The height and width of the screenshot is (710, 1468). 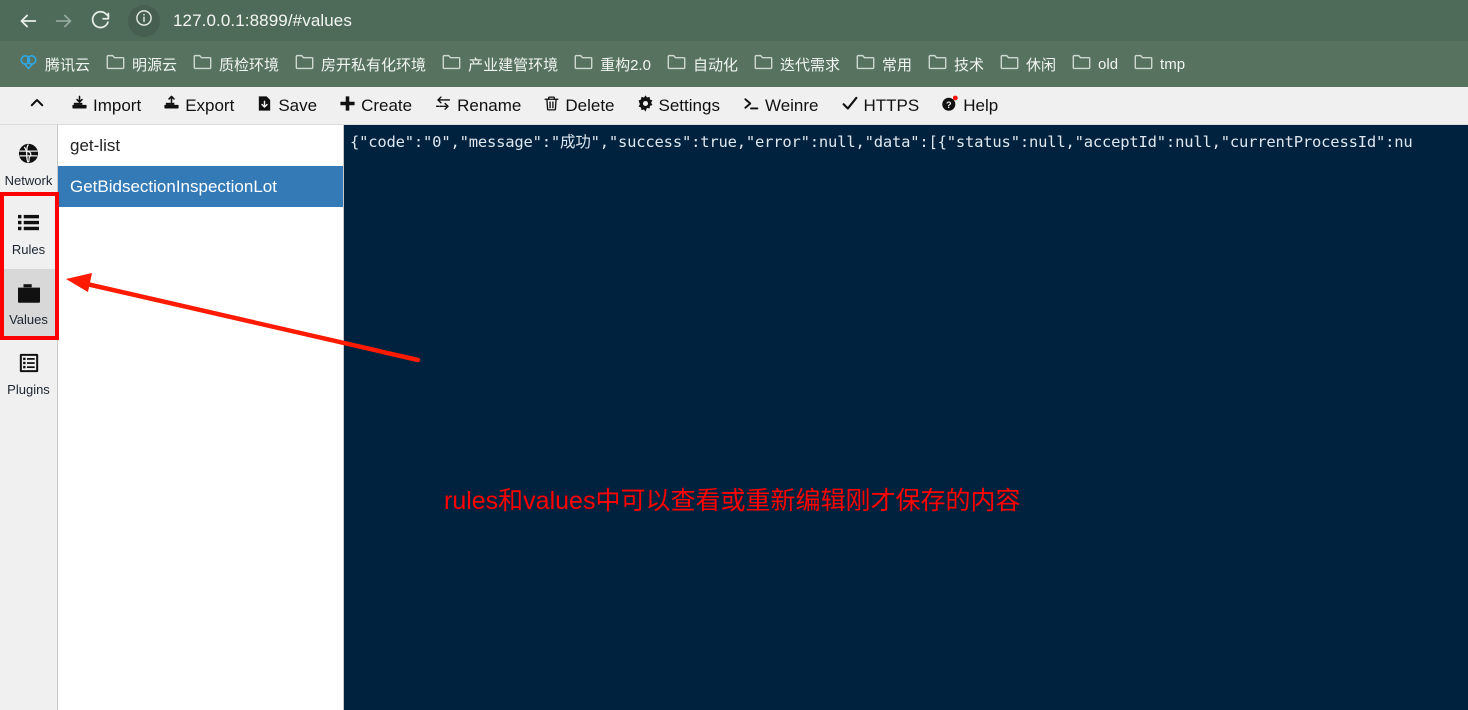 I want to click on sidebar-item-plugins: Plugins, so click(x=28, y=374).